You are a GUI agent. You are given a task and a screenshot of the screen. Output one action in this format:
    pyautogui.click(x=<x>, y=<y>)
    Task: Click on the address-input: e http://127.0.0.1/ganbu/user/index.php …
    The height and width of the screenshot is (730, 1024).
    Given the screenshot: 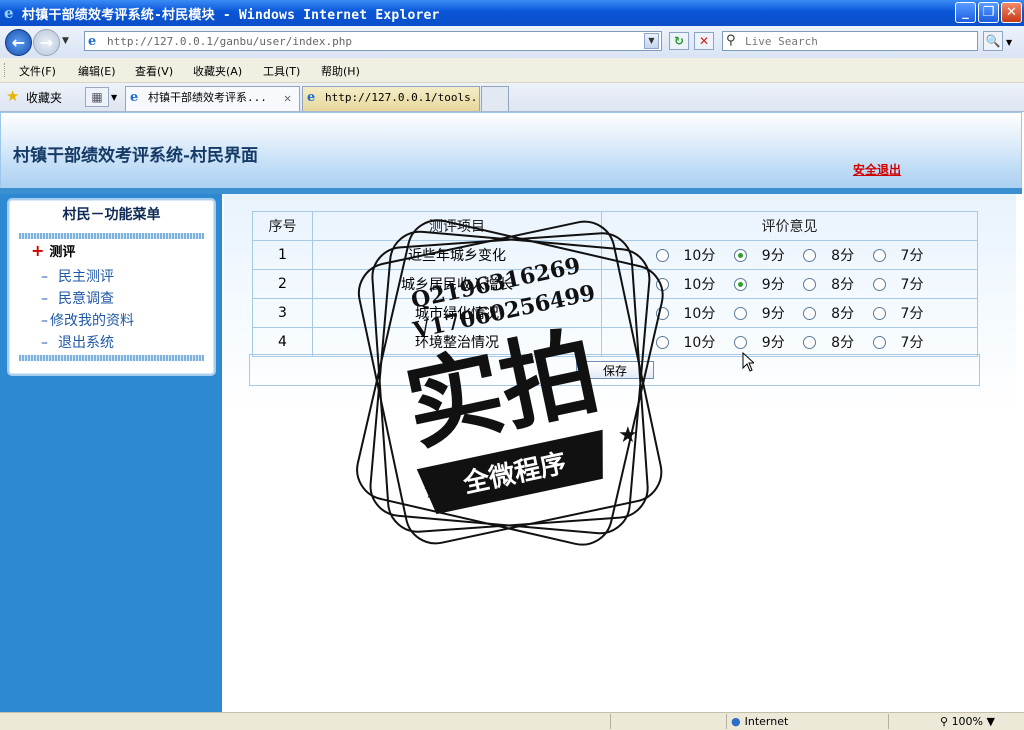 What is the action you would take?
    pyautogui.click(x=373, y=41)
    